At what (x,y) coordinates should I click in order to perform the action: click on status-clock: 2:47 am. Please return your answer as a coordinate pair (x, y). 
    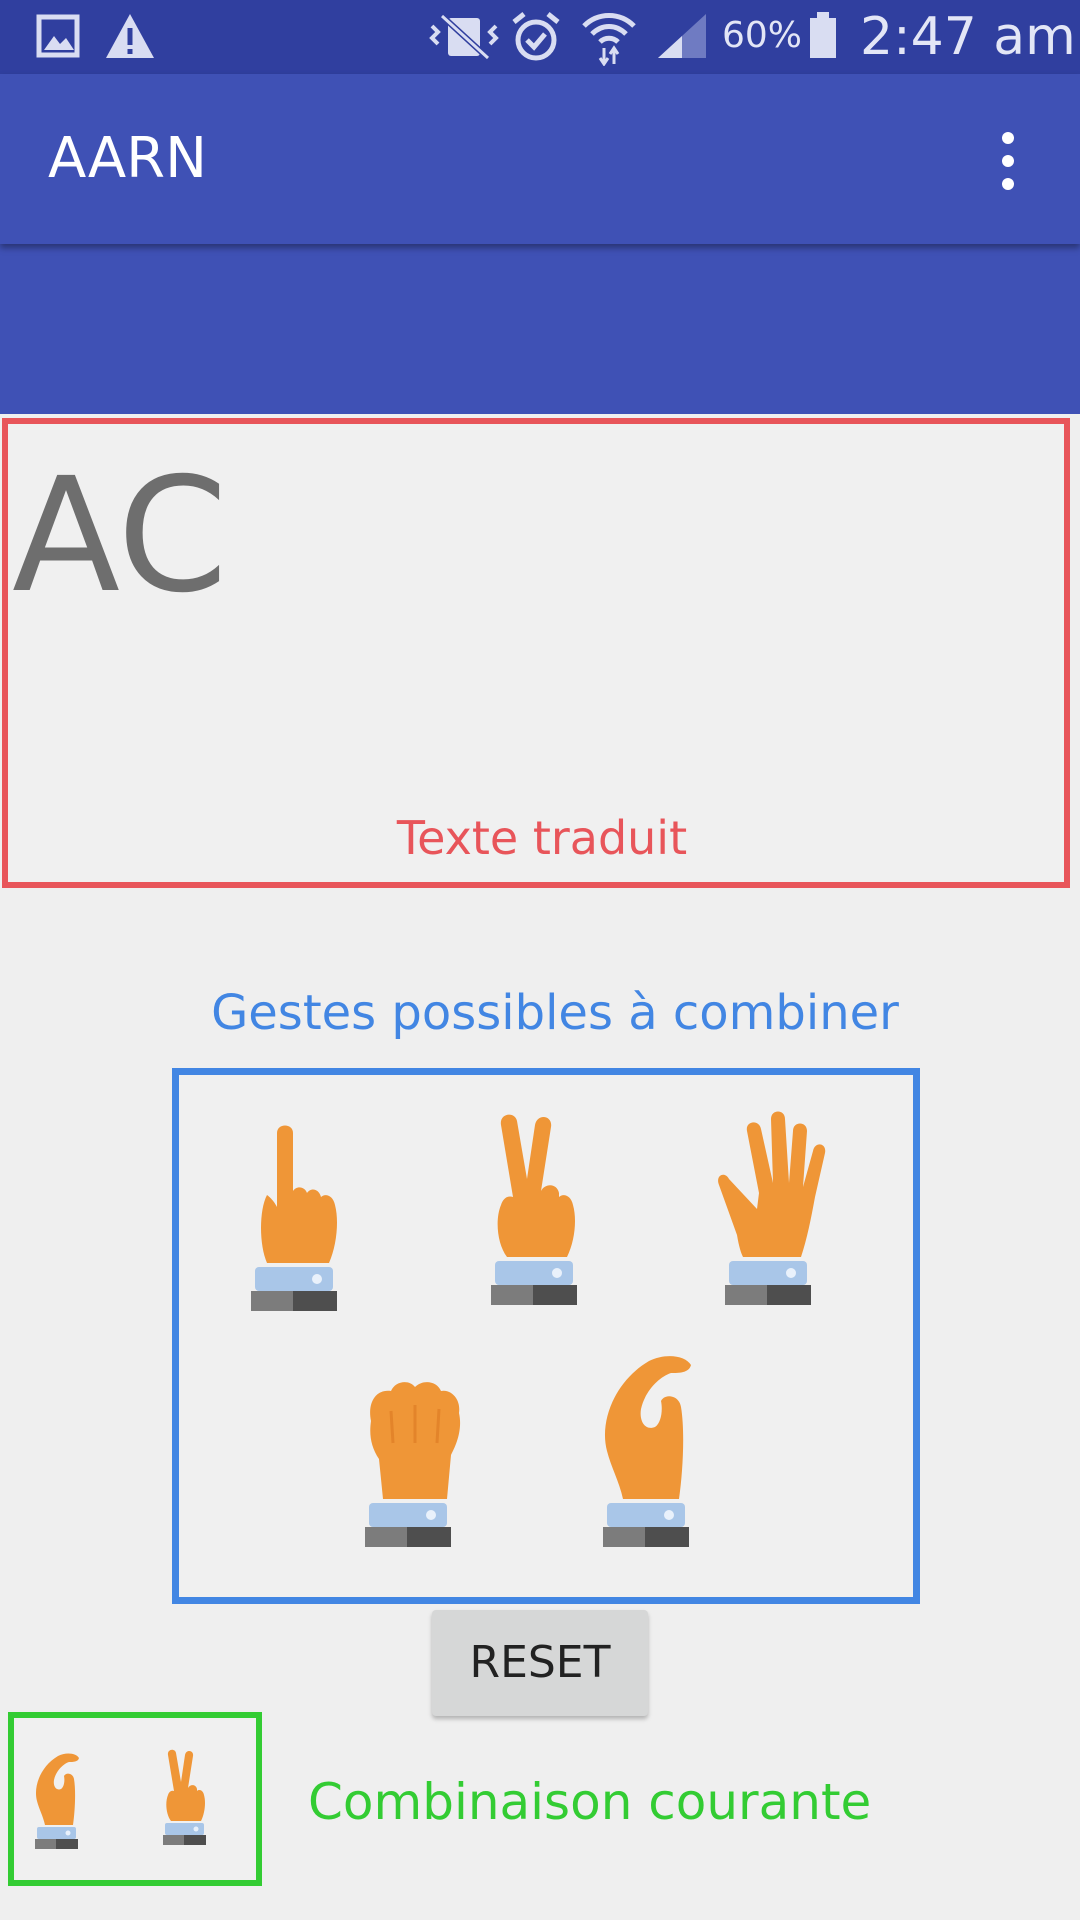
    Looking at the image, I should click on (968, 37).